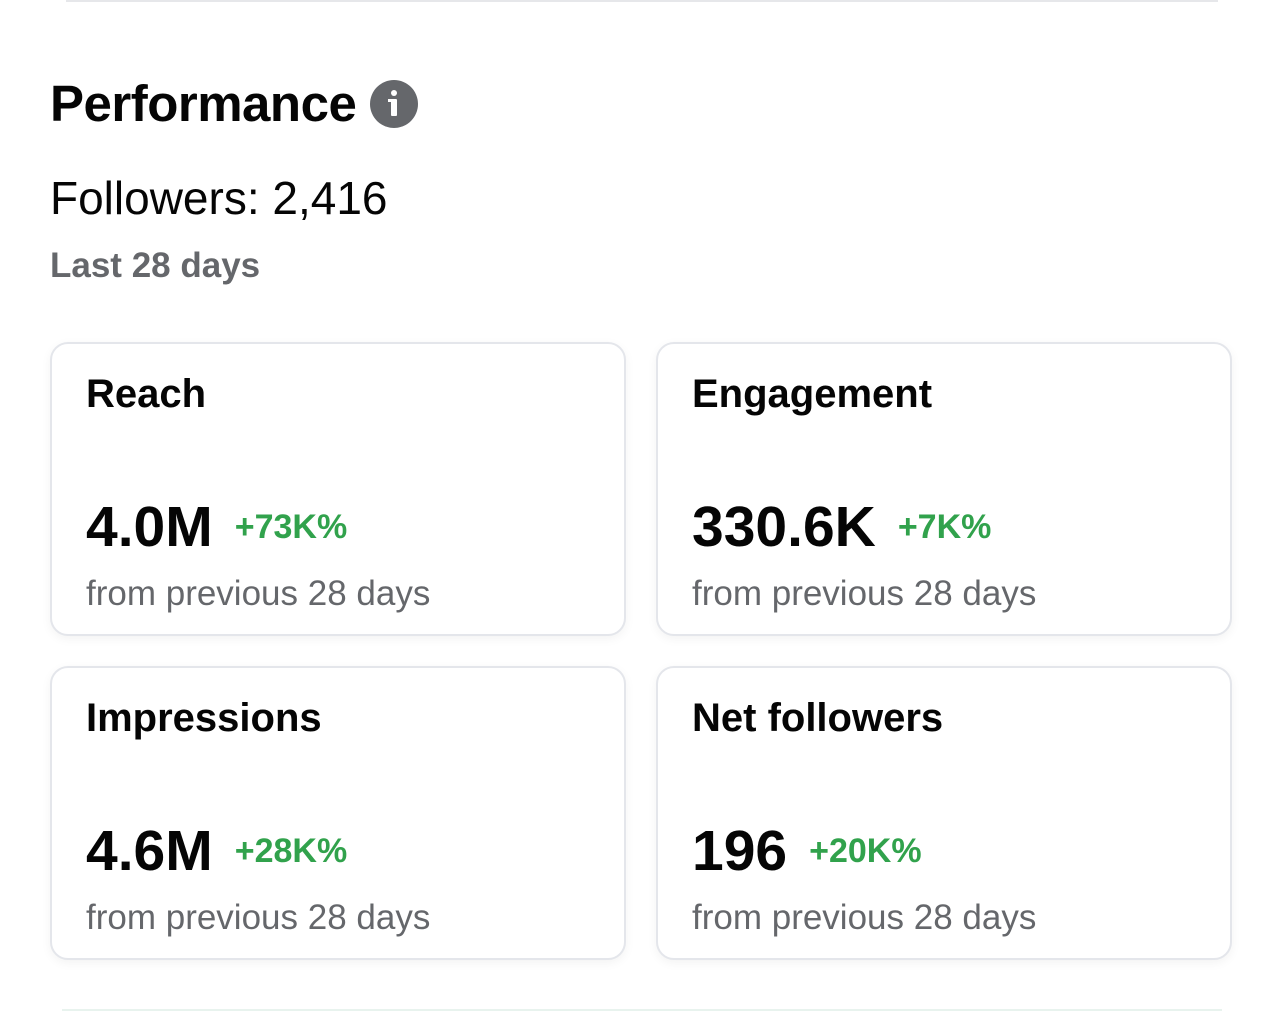  Describe the element at coordinates (944, 527) in the screenshot. I see `metric-change: +7K%` at that location.